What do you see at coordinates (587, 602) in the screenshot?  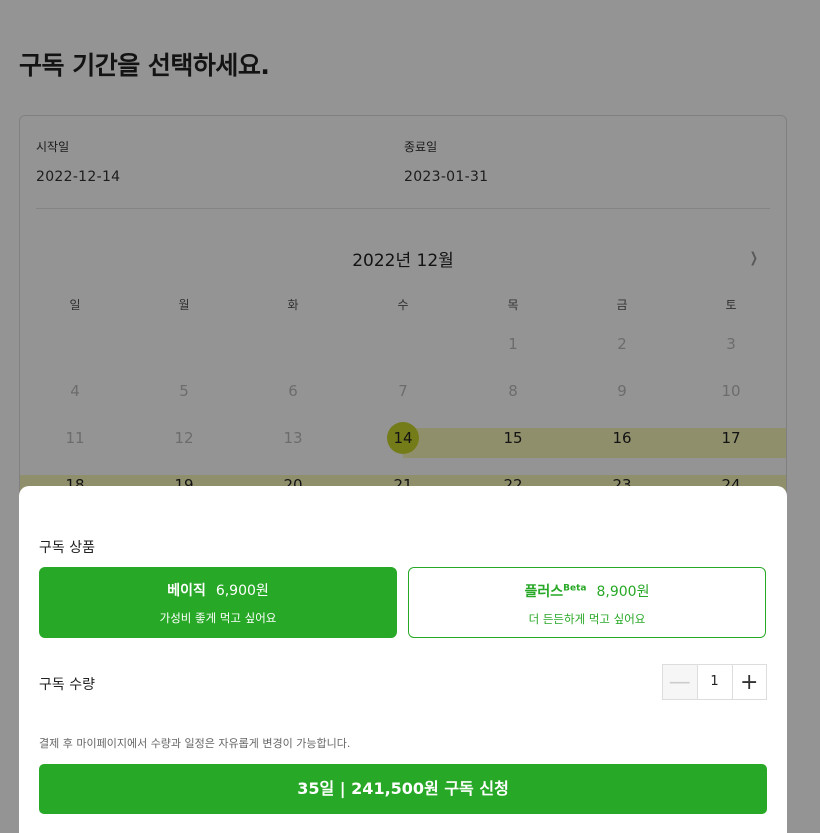 I see `plan-plus-button: 플러스Beta 8,900원 더 든든하게 먹고 싶어요` at bounding box center [587, 602].